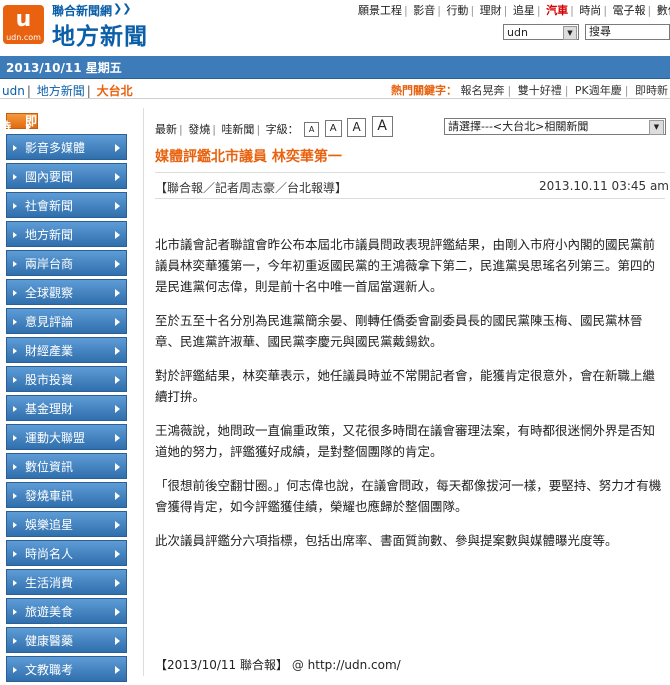 The width and height of the screenshot is (670, 685). I want to click on sidebar-item: 兩岸台商, so click(66, 263).